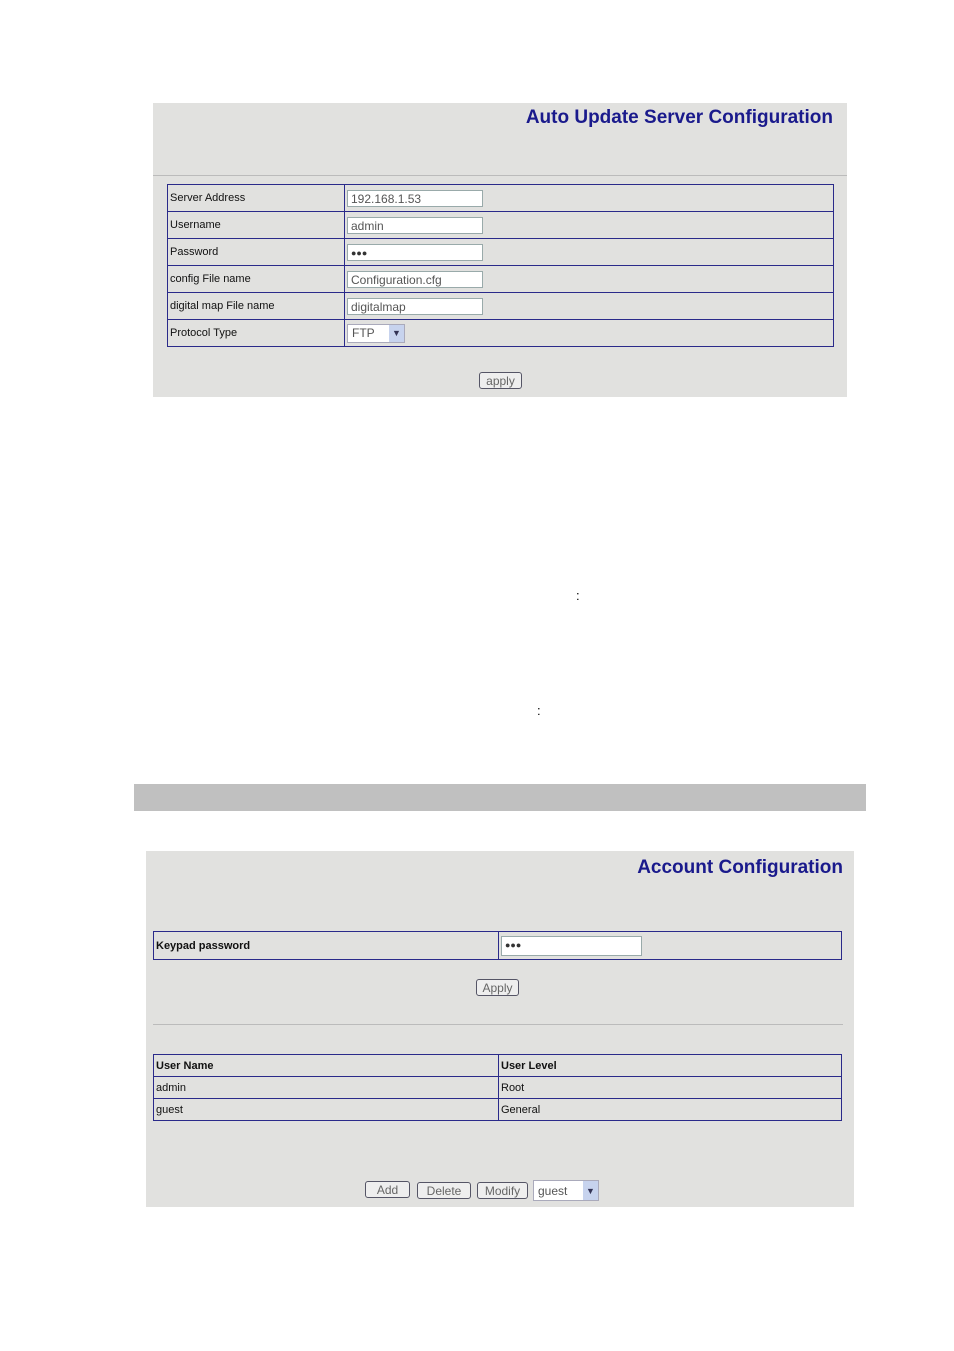 Image resolution: width=954 pixels, height=1351 pixels. I want to click on page-title: Auto Update Server Configuration, so click(679, 117).